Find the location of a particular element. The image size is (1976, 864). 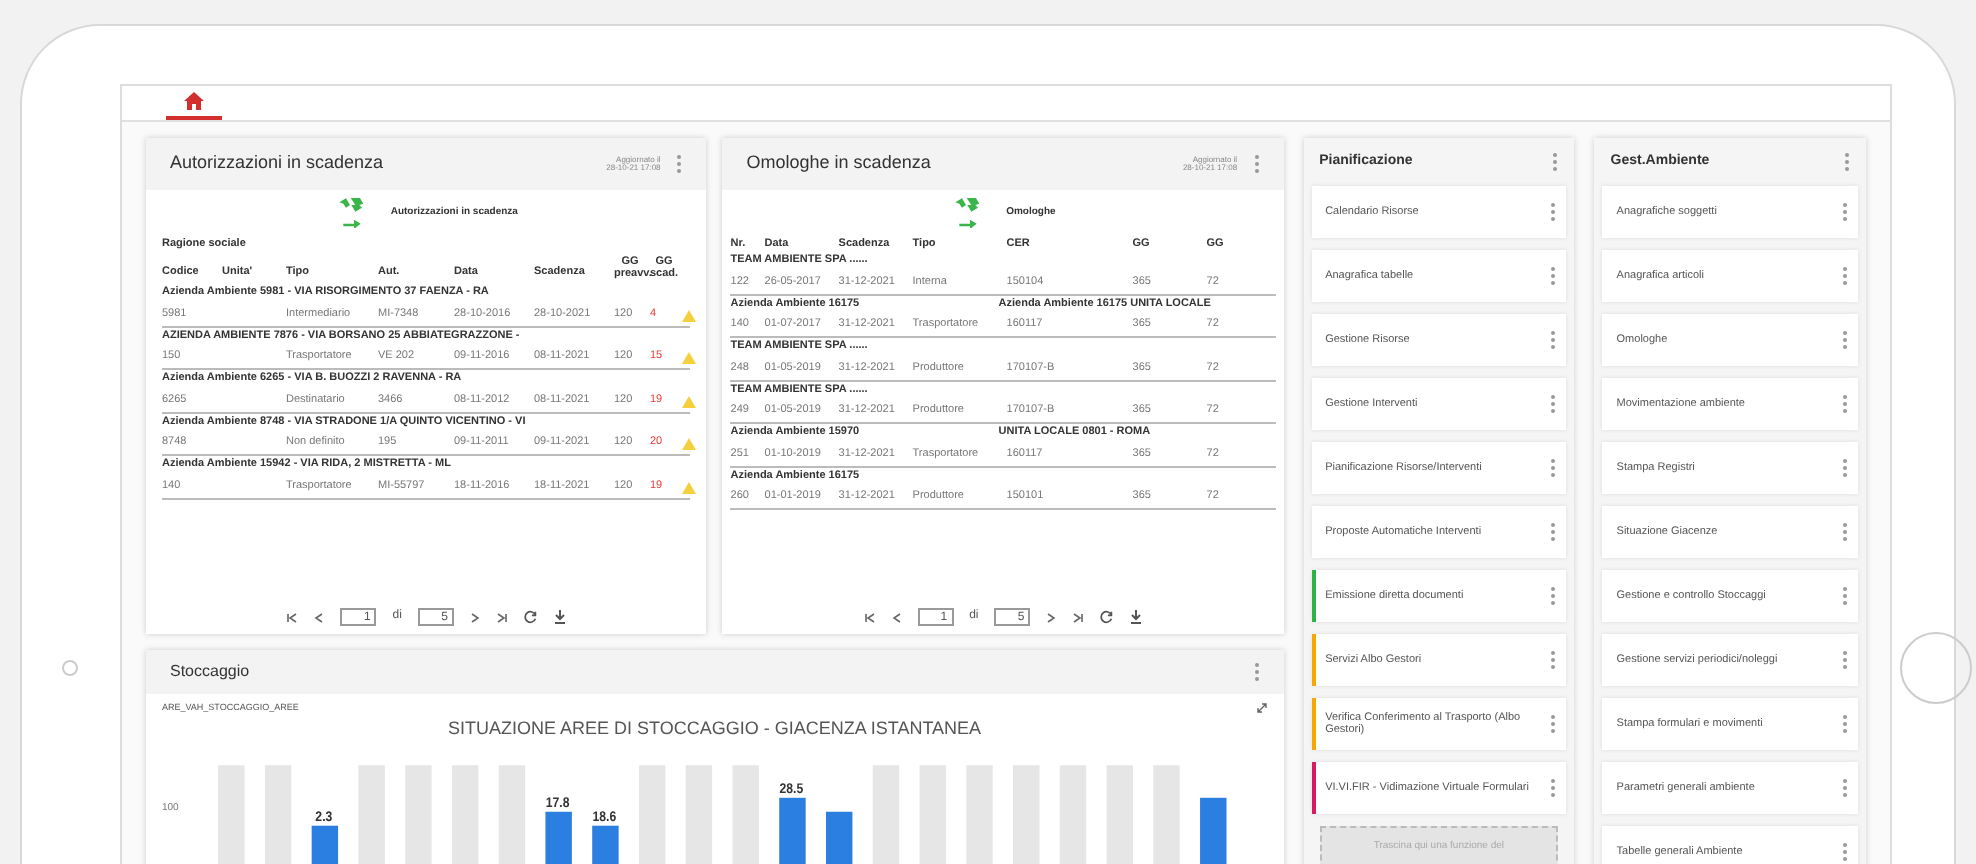

home-icon is located at coordinates (194, 101).